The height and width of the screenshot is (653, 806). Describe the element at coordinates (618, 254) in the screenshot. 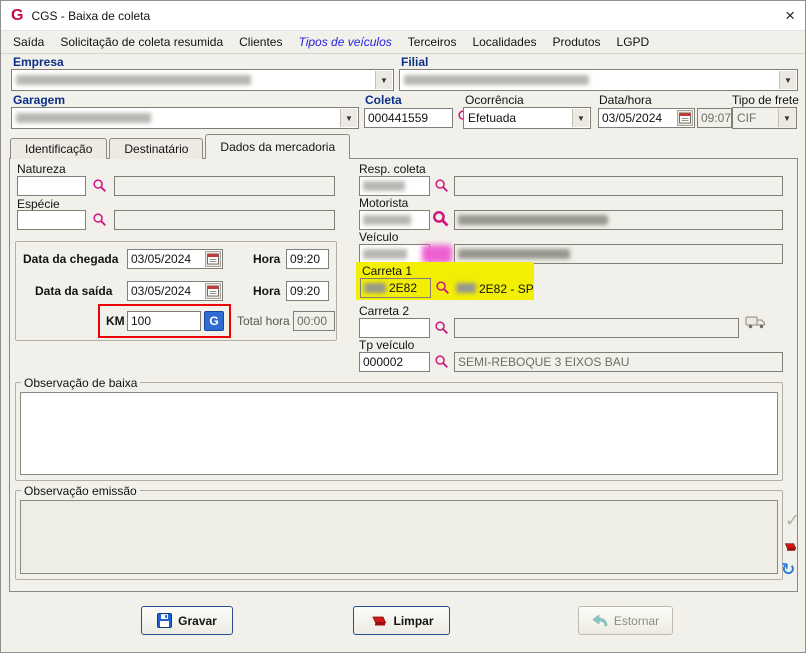

I see `veiculo-desc-field` at that location.